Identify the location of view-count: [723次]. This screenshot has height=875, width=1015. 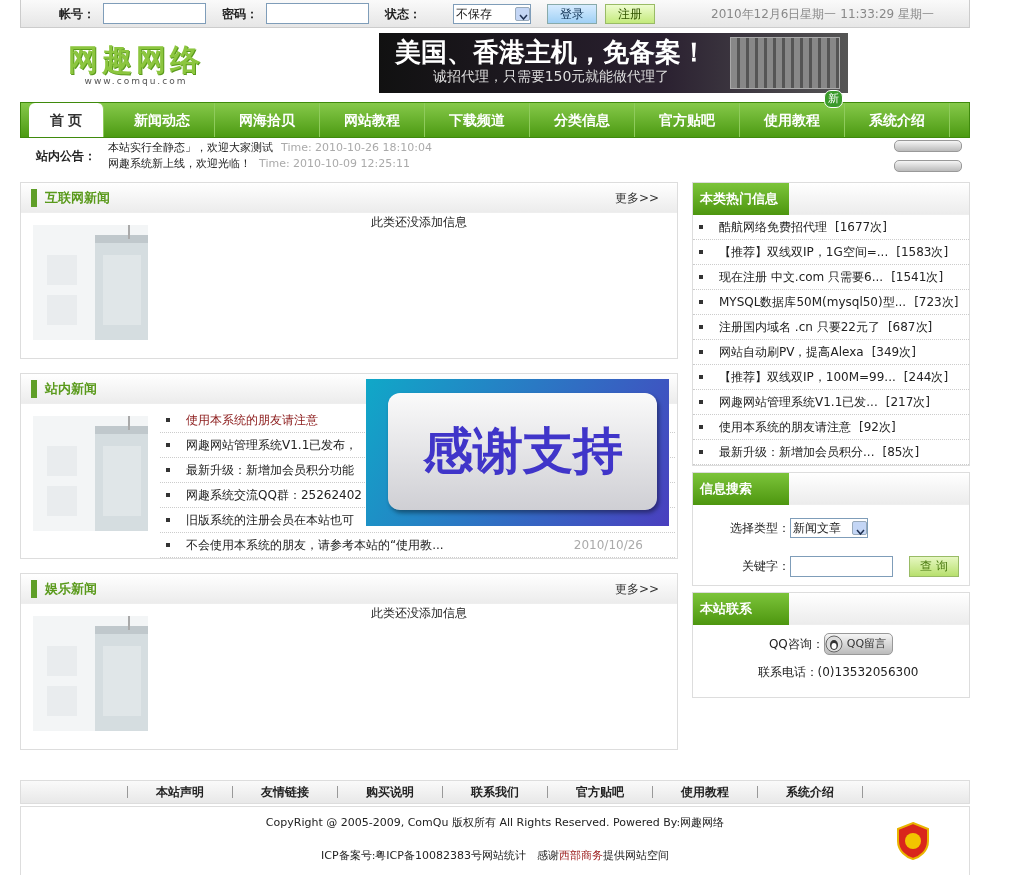
(936, 302).